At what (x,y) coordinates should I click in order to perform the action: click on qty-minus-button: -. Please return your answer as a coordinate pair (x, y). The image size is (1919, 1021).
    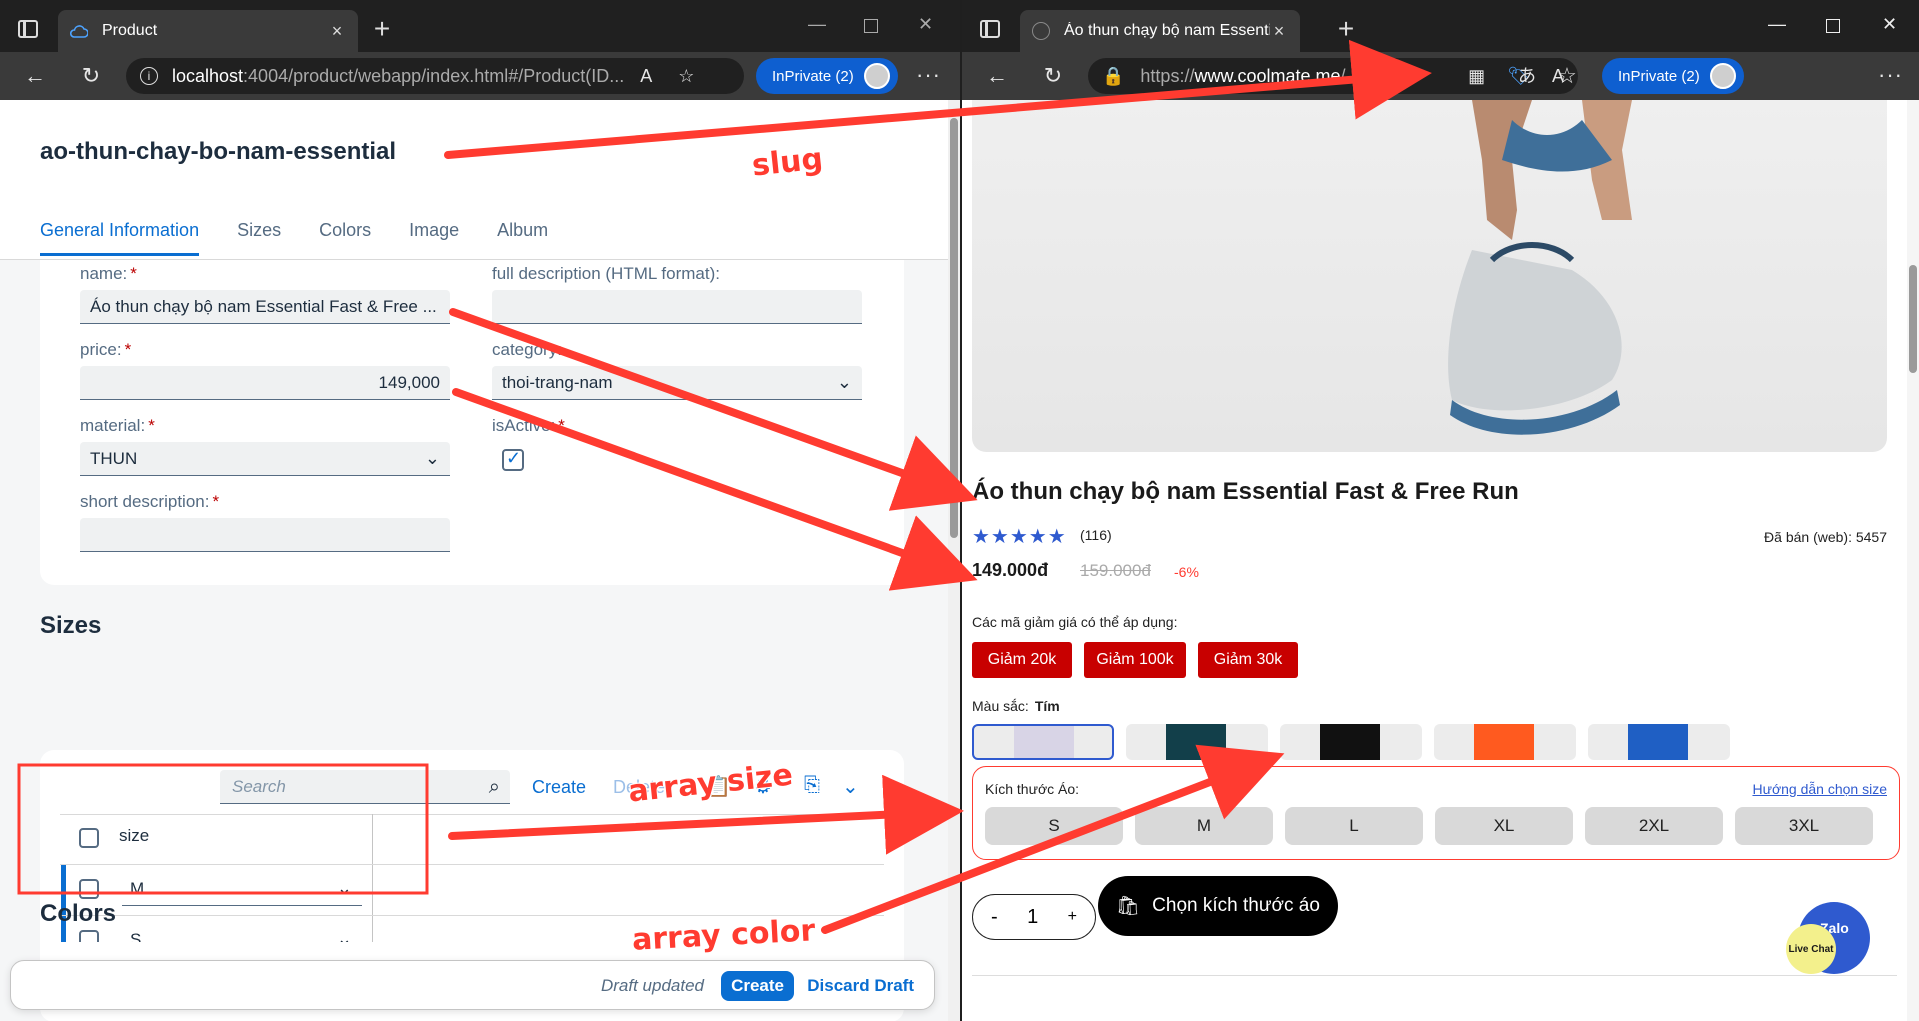
    Looking at the image, I should click on (994, 917).